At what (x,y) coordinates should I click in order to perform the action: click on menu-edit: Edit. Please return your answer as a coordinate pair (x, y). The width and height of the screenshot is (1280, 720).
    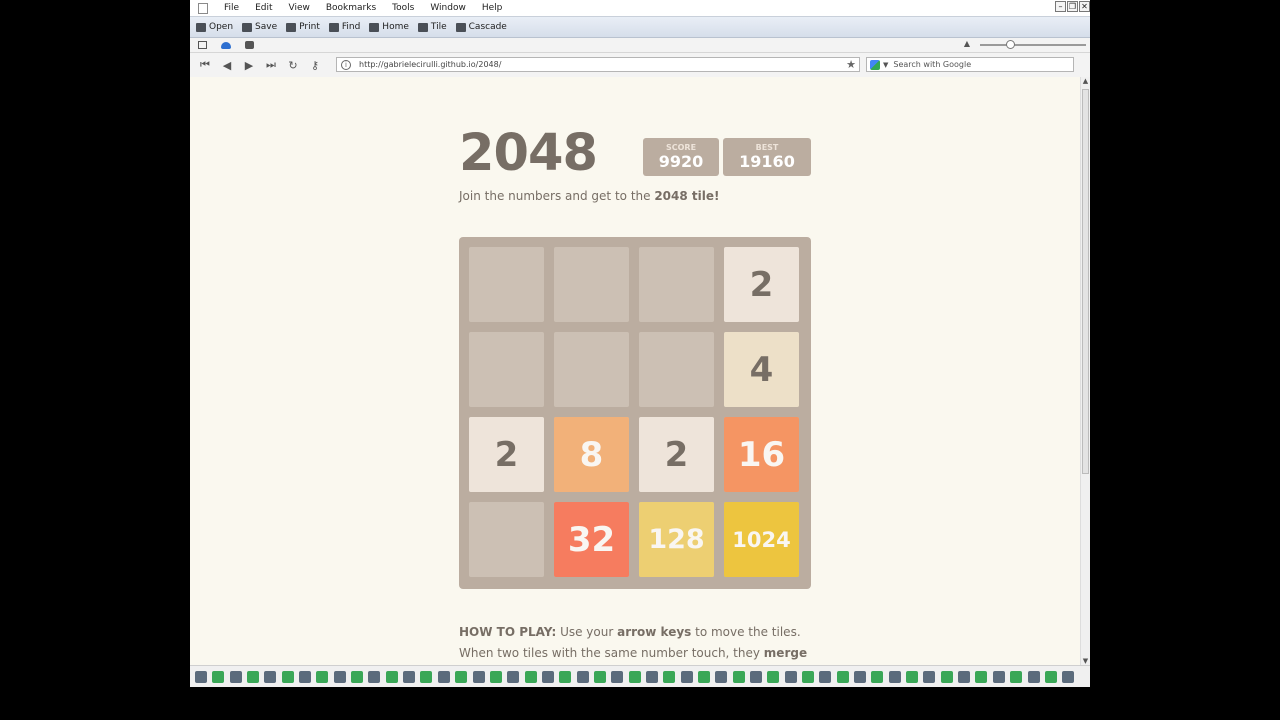
    Looking at the image, I should click on (263, 8).